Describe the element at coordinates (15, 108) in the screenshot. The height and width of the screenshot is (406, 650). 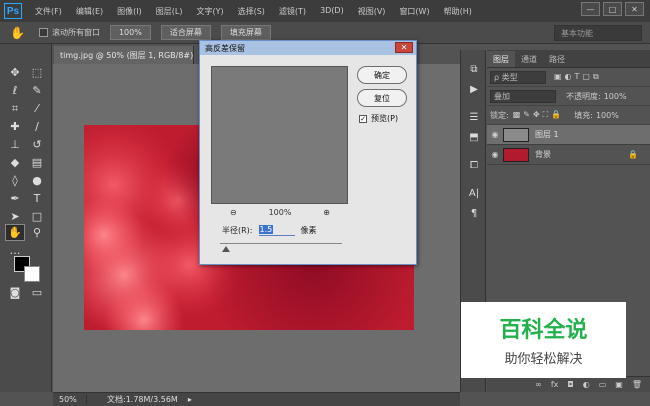
I see `crop-tool-icon: ⌗` at that location.